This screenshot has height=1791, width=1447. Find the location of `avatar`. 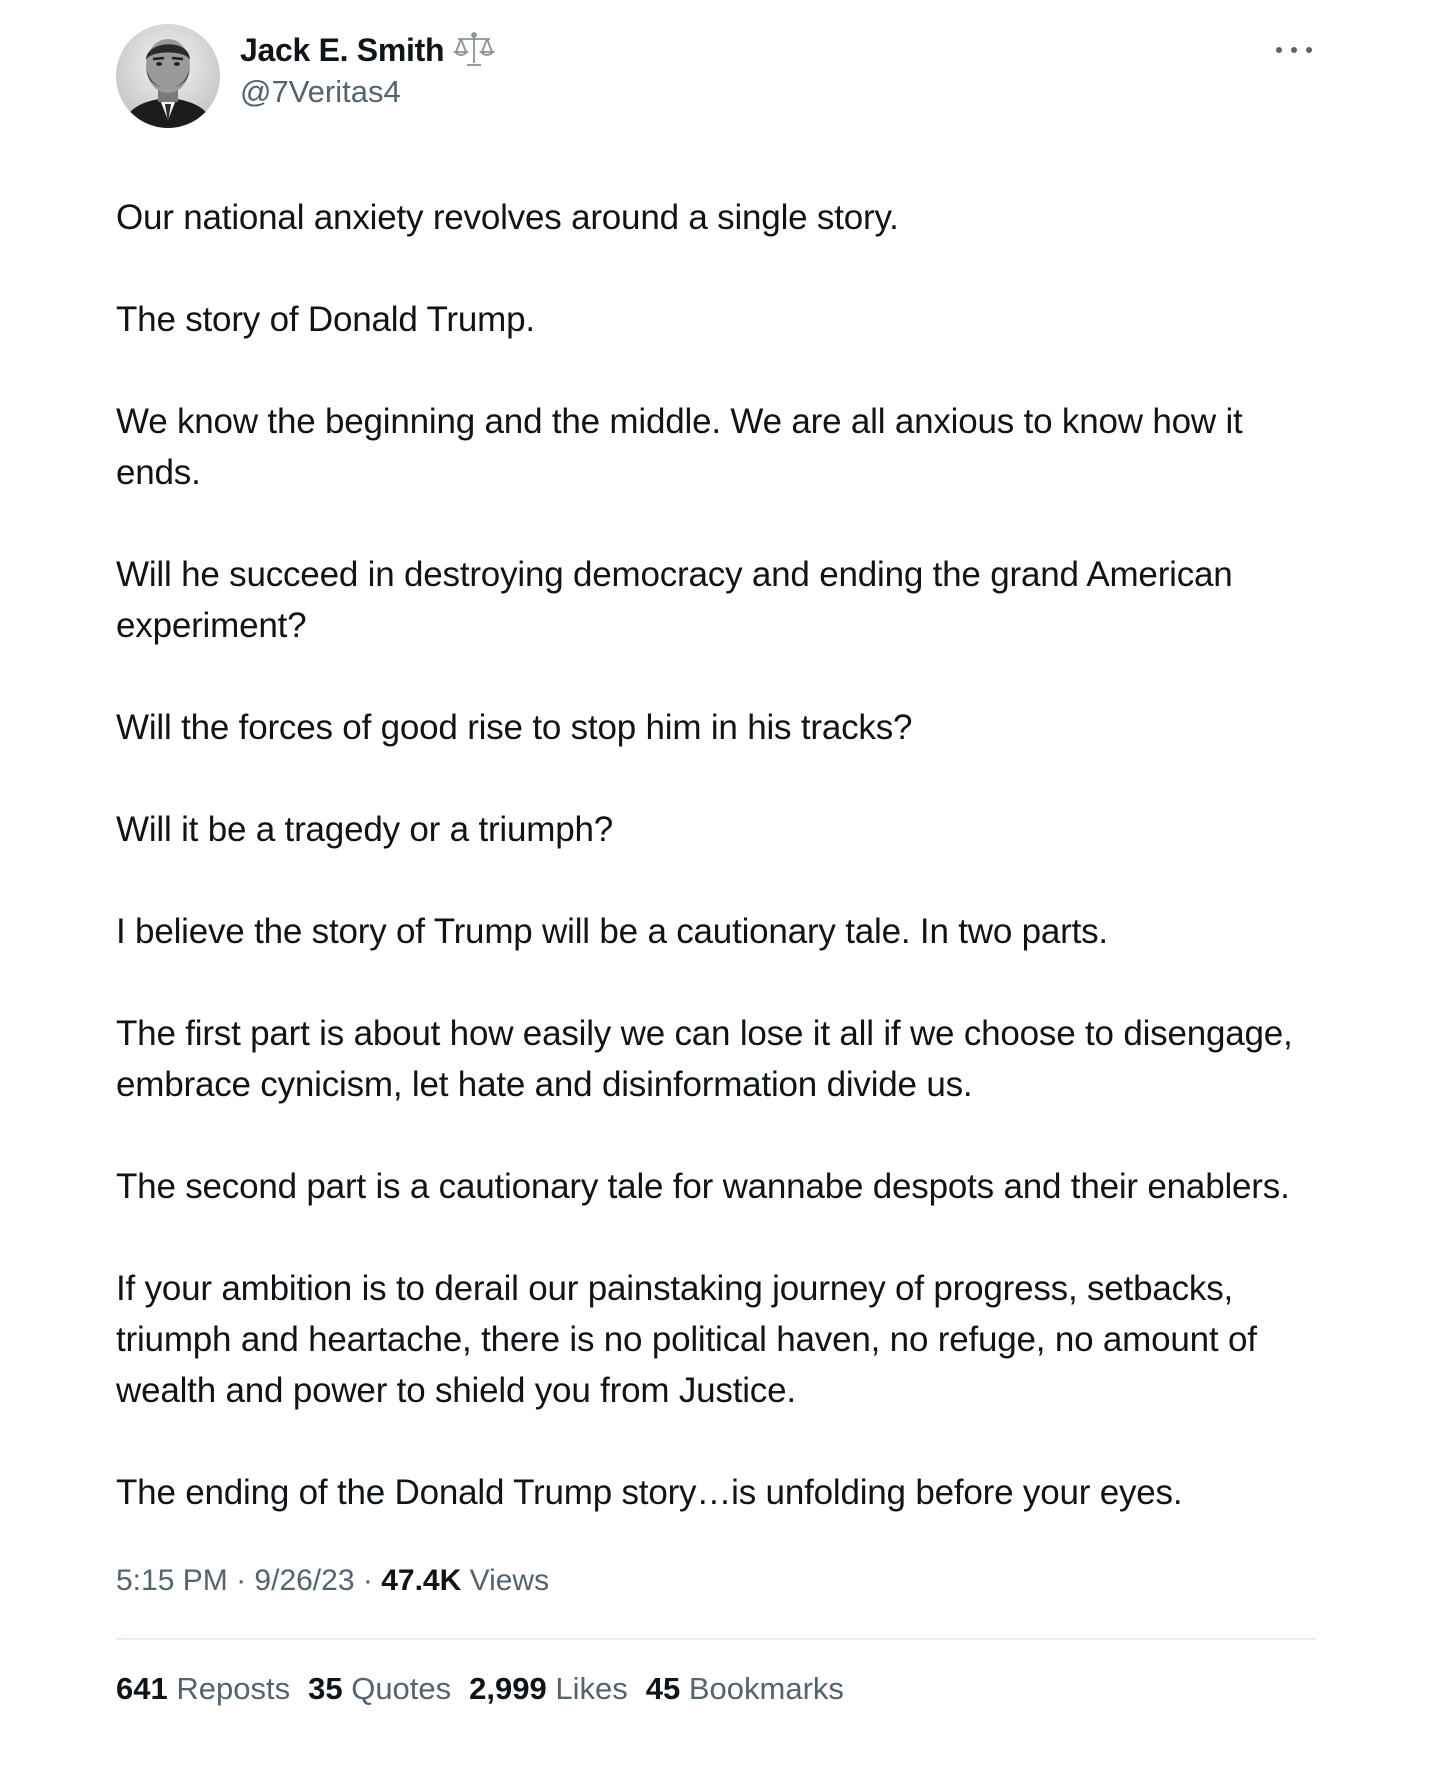

avatar is located at coordinates (168, 76).